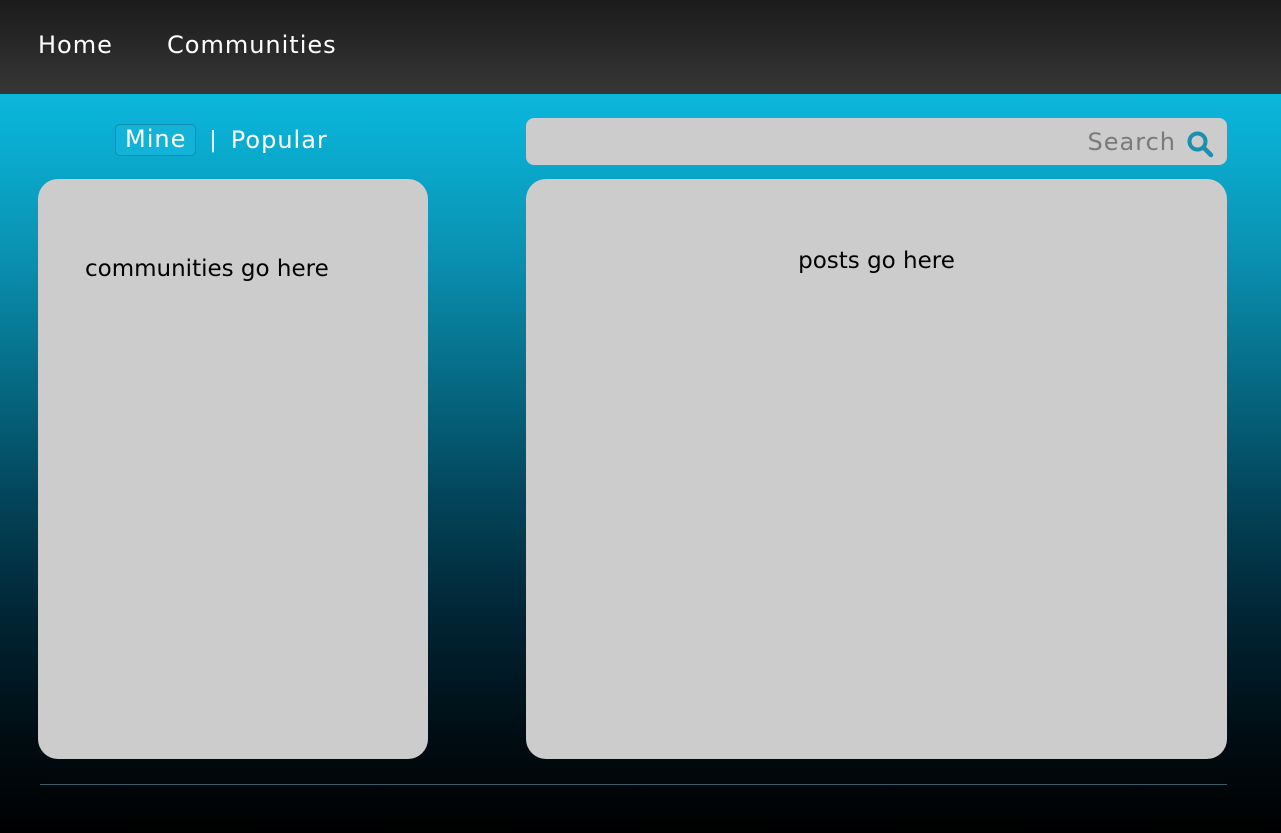 The width and height of the screenshot is (1281, 833). I want to click on footer-divider, so click(633, 784).